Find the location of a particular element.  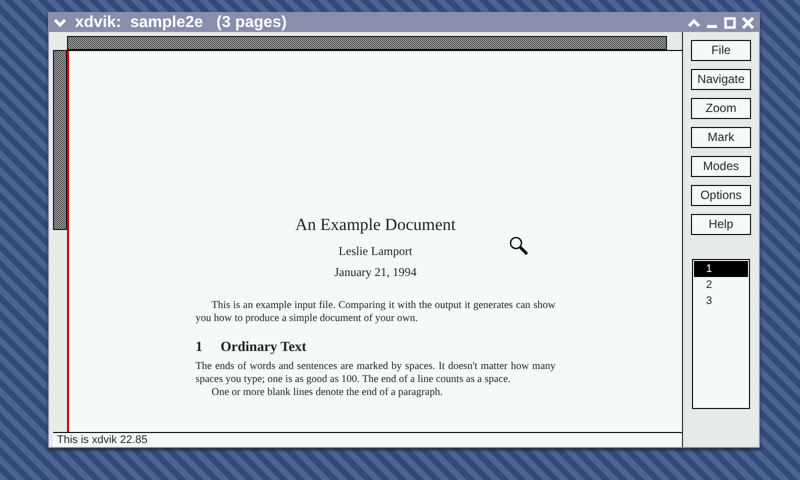

section-heading: Ordinary Text is located at coordinates (263, 347).